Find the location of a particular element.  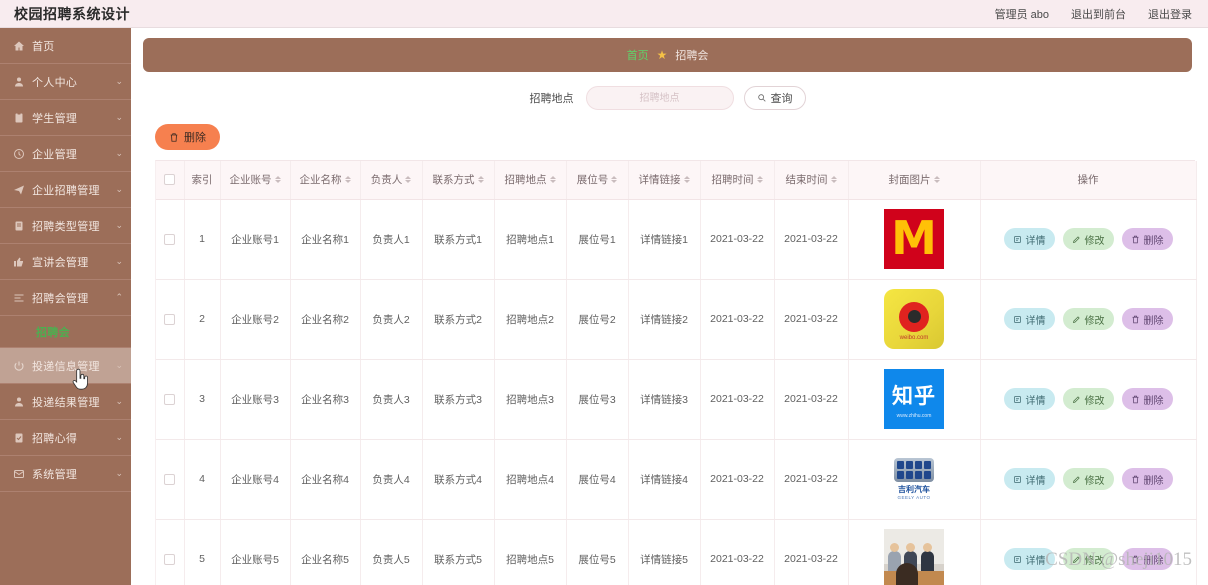

th-start-time: 招聘时间 is located at coordinates (737, 180).